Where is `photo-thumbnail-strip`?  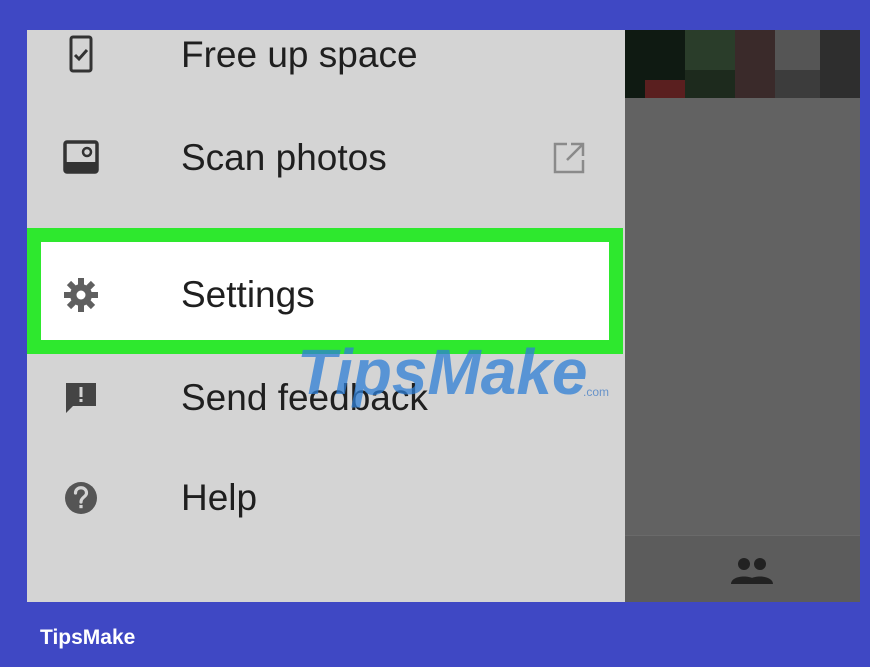
photo-thumbnail-strip is located at coordinates (742, 64).